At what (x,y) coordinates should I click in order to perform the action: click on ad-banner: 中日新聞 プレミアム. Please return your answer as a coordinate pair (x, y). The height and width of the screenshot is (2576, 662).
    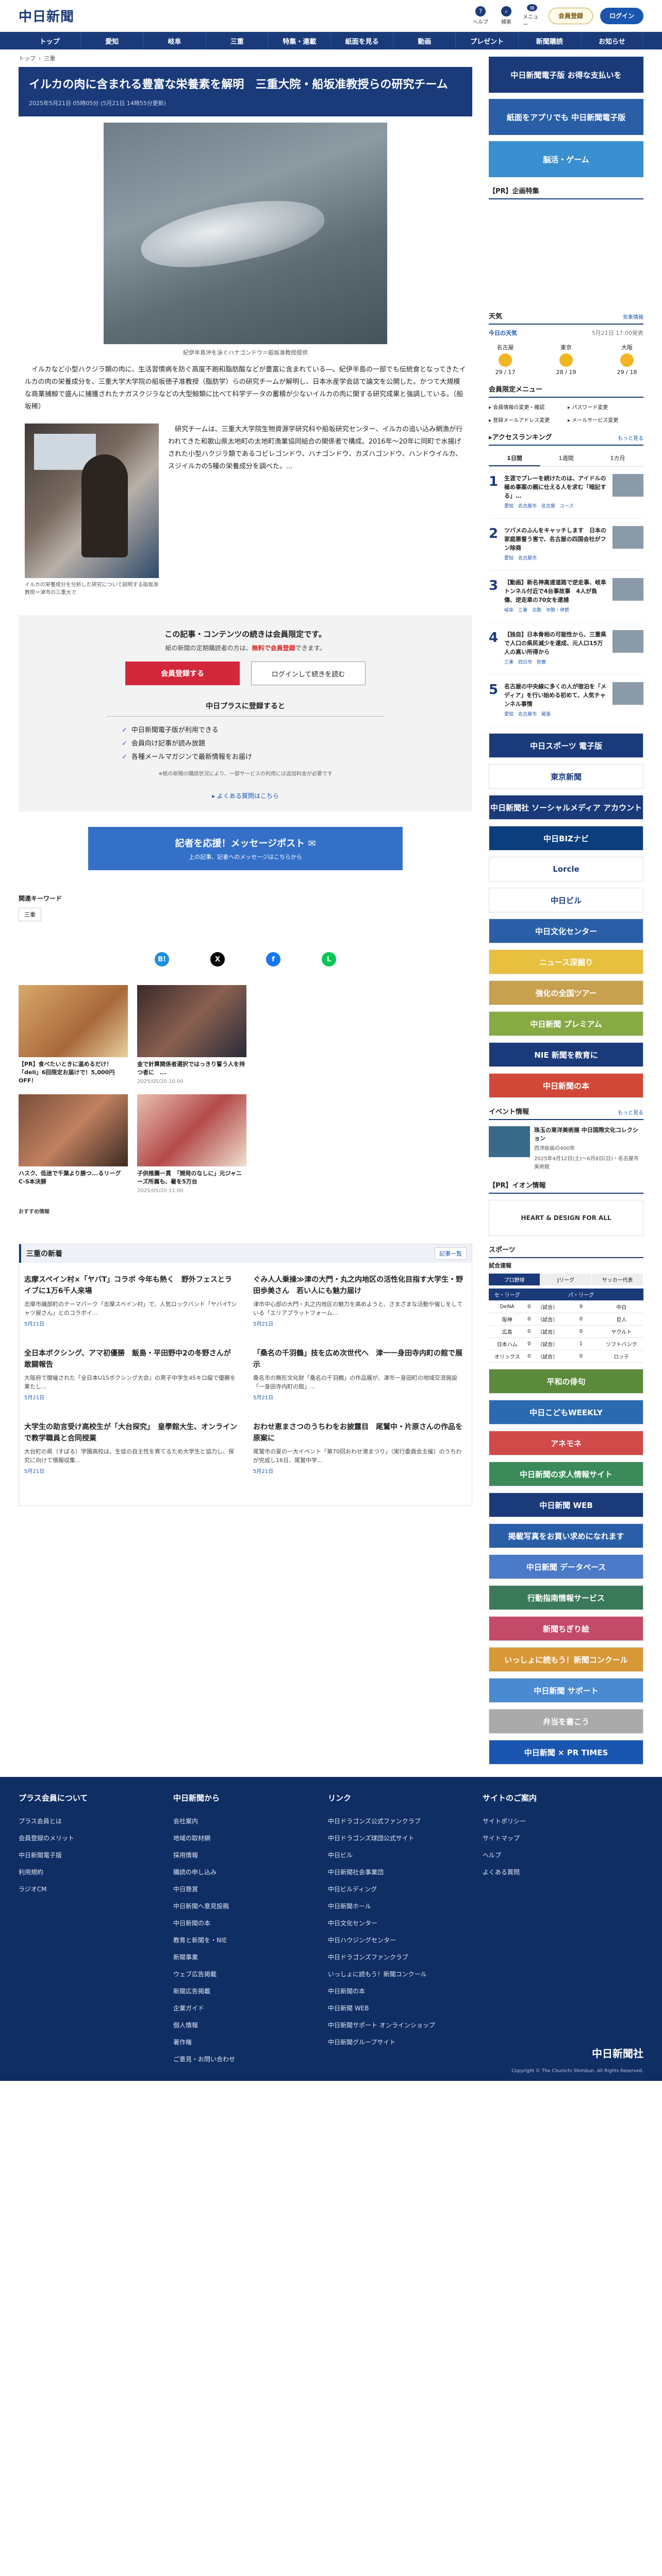
    Looking at the image, I should click on (566, 1023).